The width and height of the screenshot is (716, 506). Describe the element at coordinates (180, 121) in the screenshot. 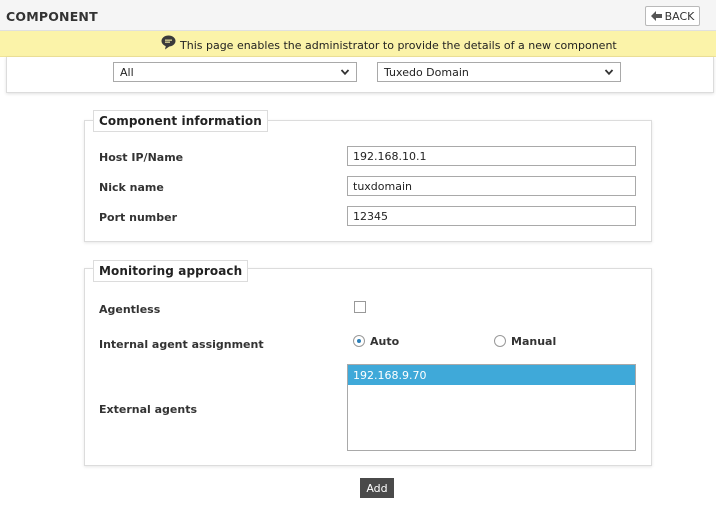

I see `component-info-legend: Component information` at that location.